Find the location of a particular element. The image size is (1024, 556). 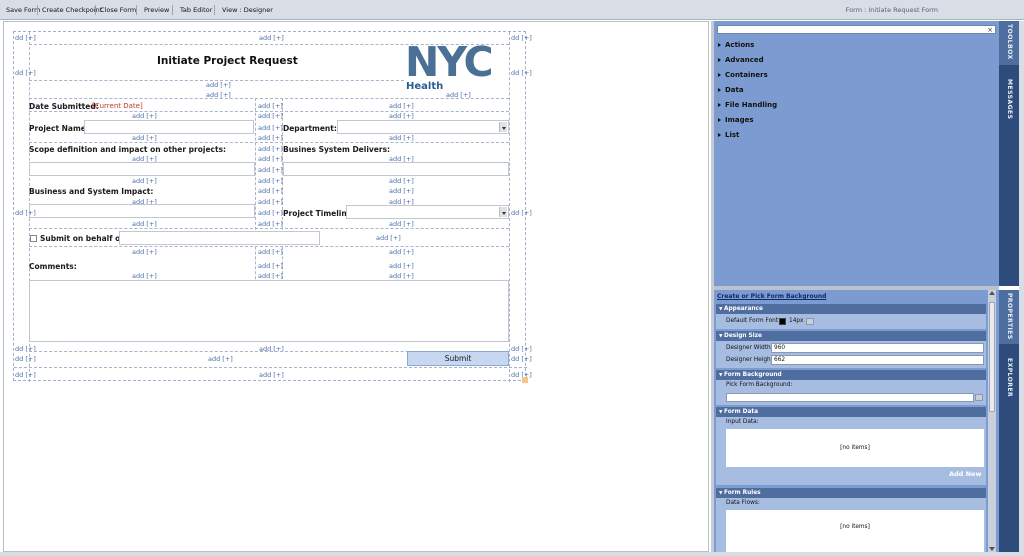

toolbox-item-actions: Actions is located at coordinates (736, 45).